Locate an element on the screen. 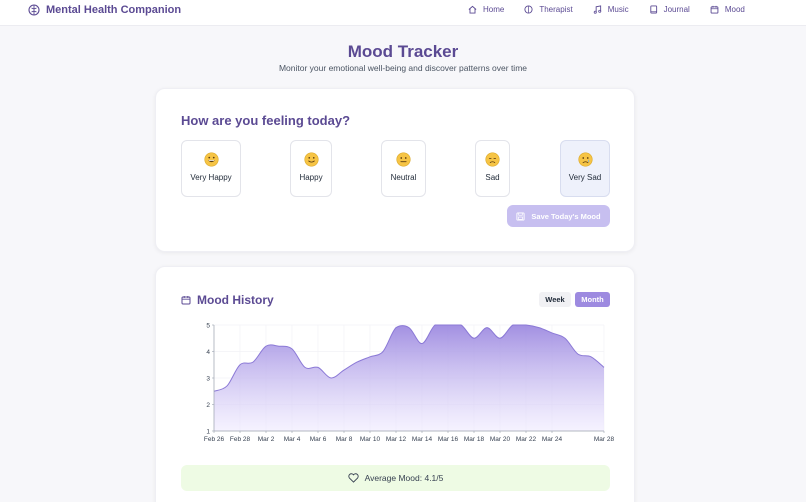 The width and height of the screenshot is (806, 502). x-tick-label: Mar 6 is located at coordinates (318, 439).